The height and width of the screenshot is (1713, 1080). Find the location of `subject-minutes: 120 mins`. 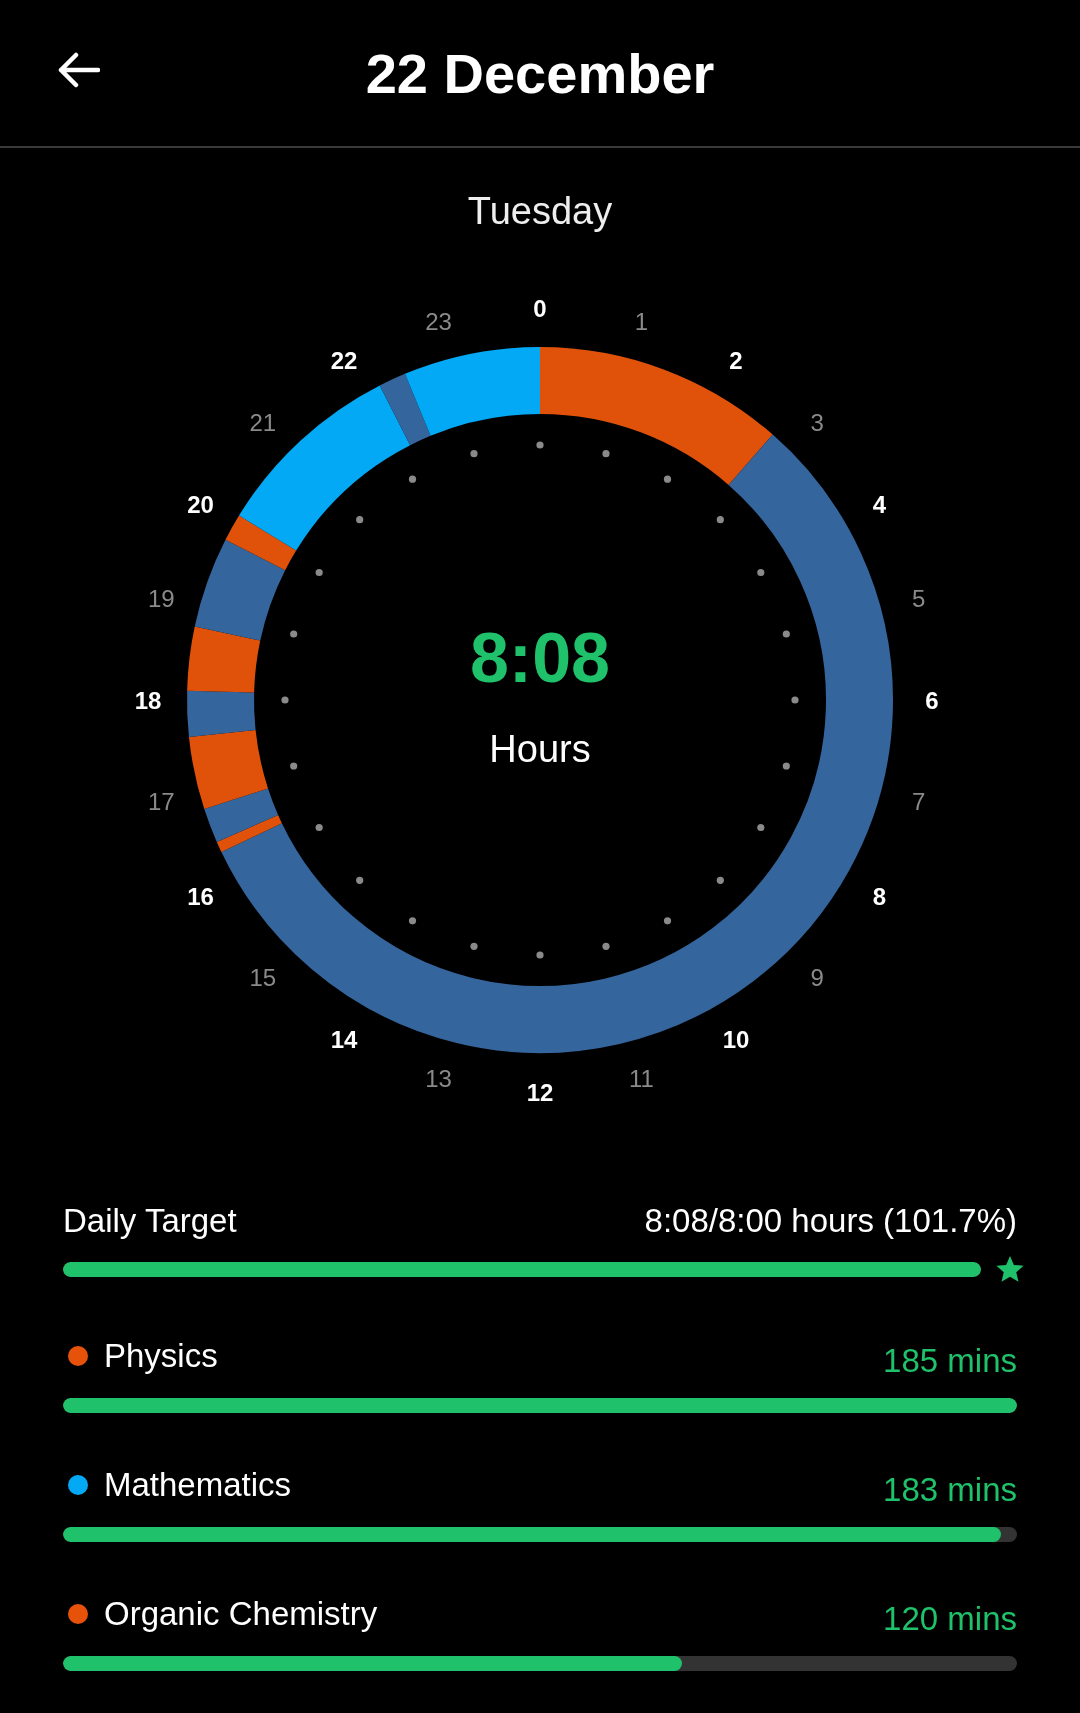

subject-minutes: 120 mins is located at coordinates (950, 1619).